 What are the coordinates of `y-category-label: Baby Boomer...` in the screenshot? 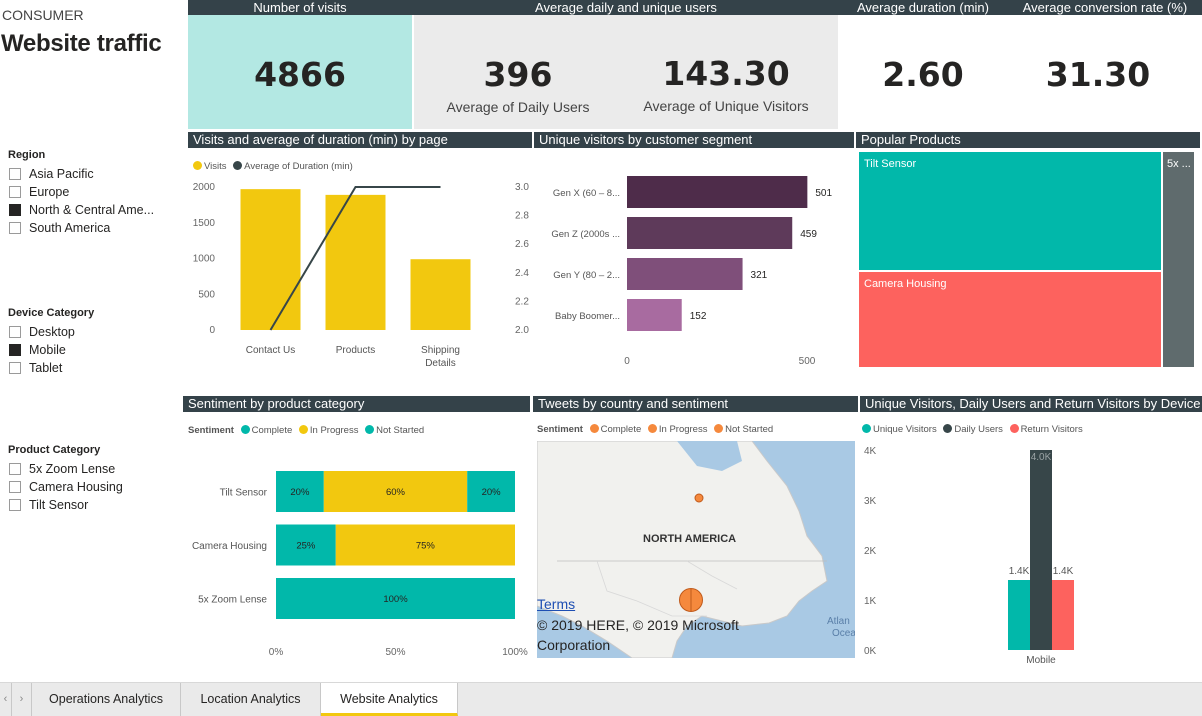 It's located at (587, 316).